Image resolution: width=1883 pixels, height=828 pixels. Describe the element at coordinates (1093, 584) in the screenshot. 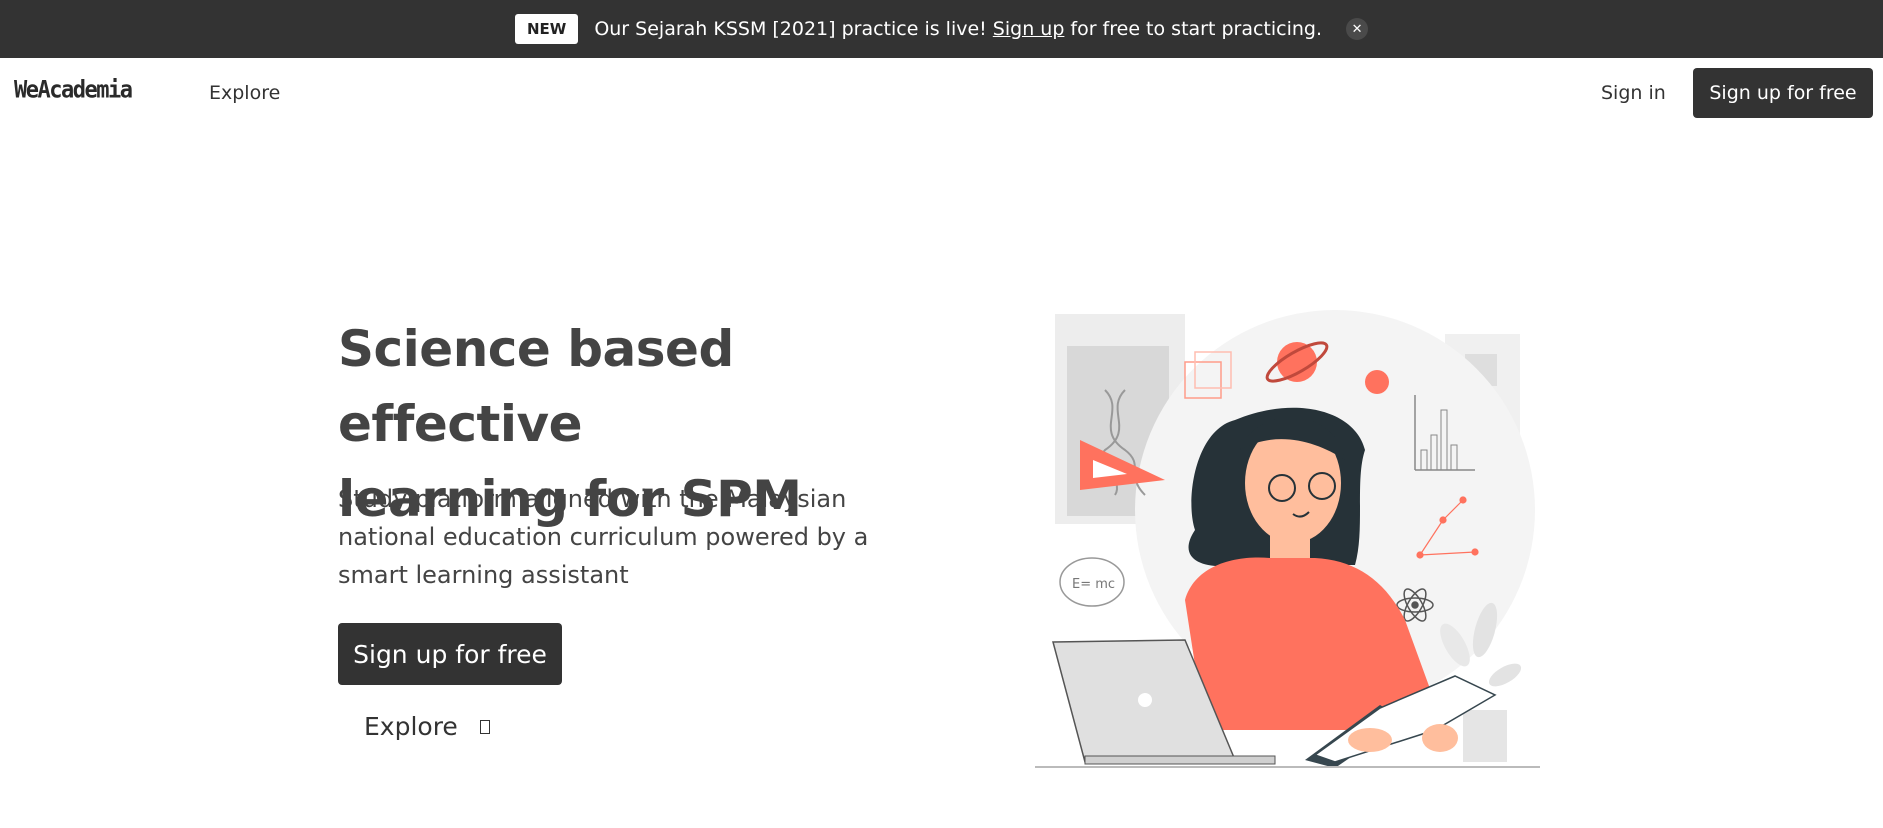

I see `formula-text: E= mc` at that location.